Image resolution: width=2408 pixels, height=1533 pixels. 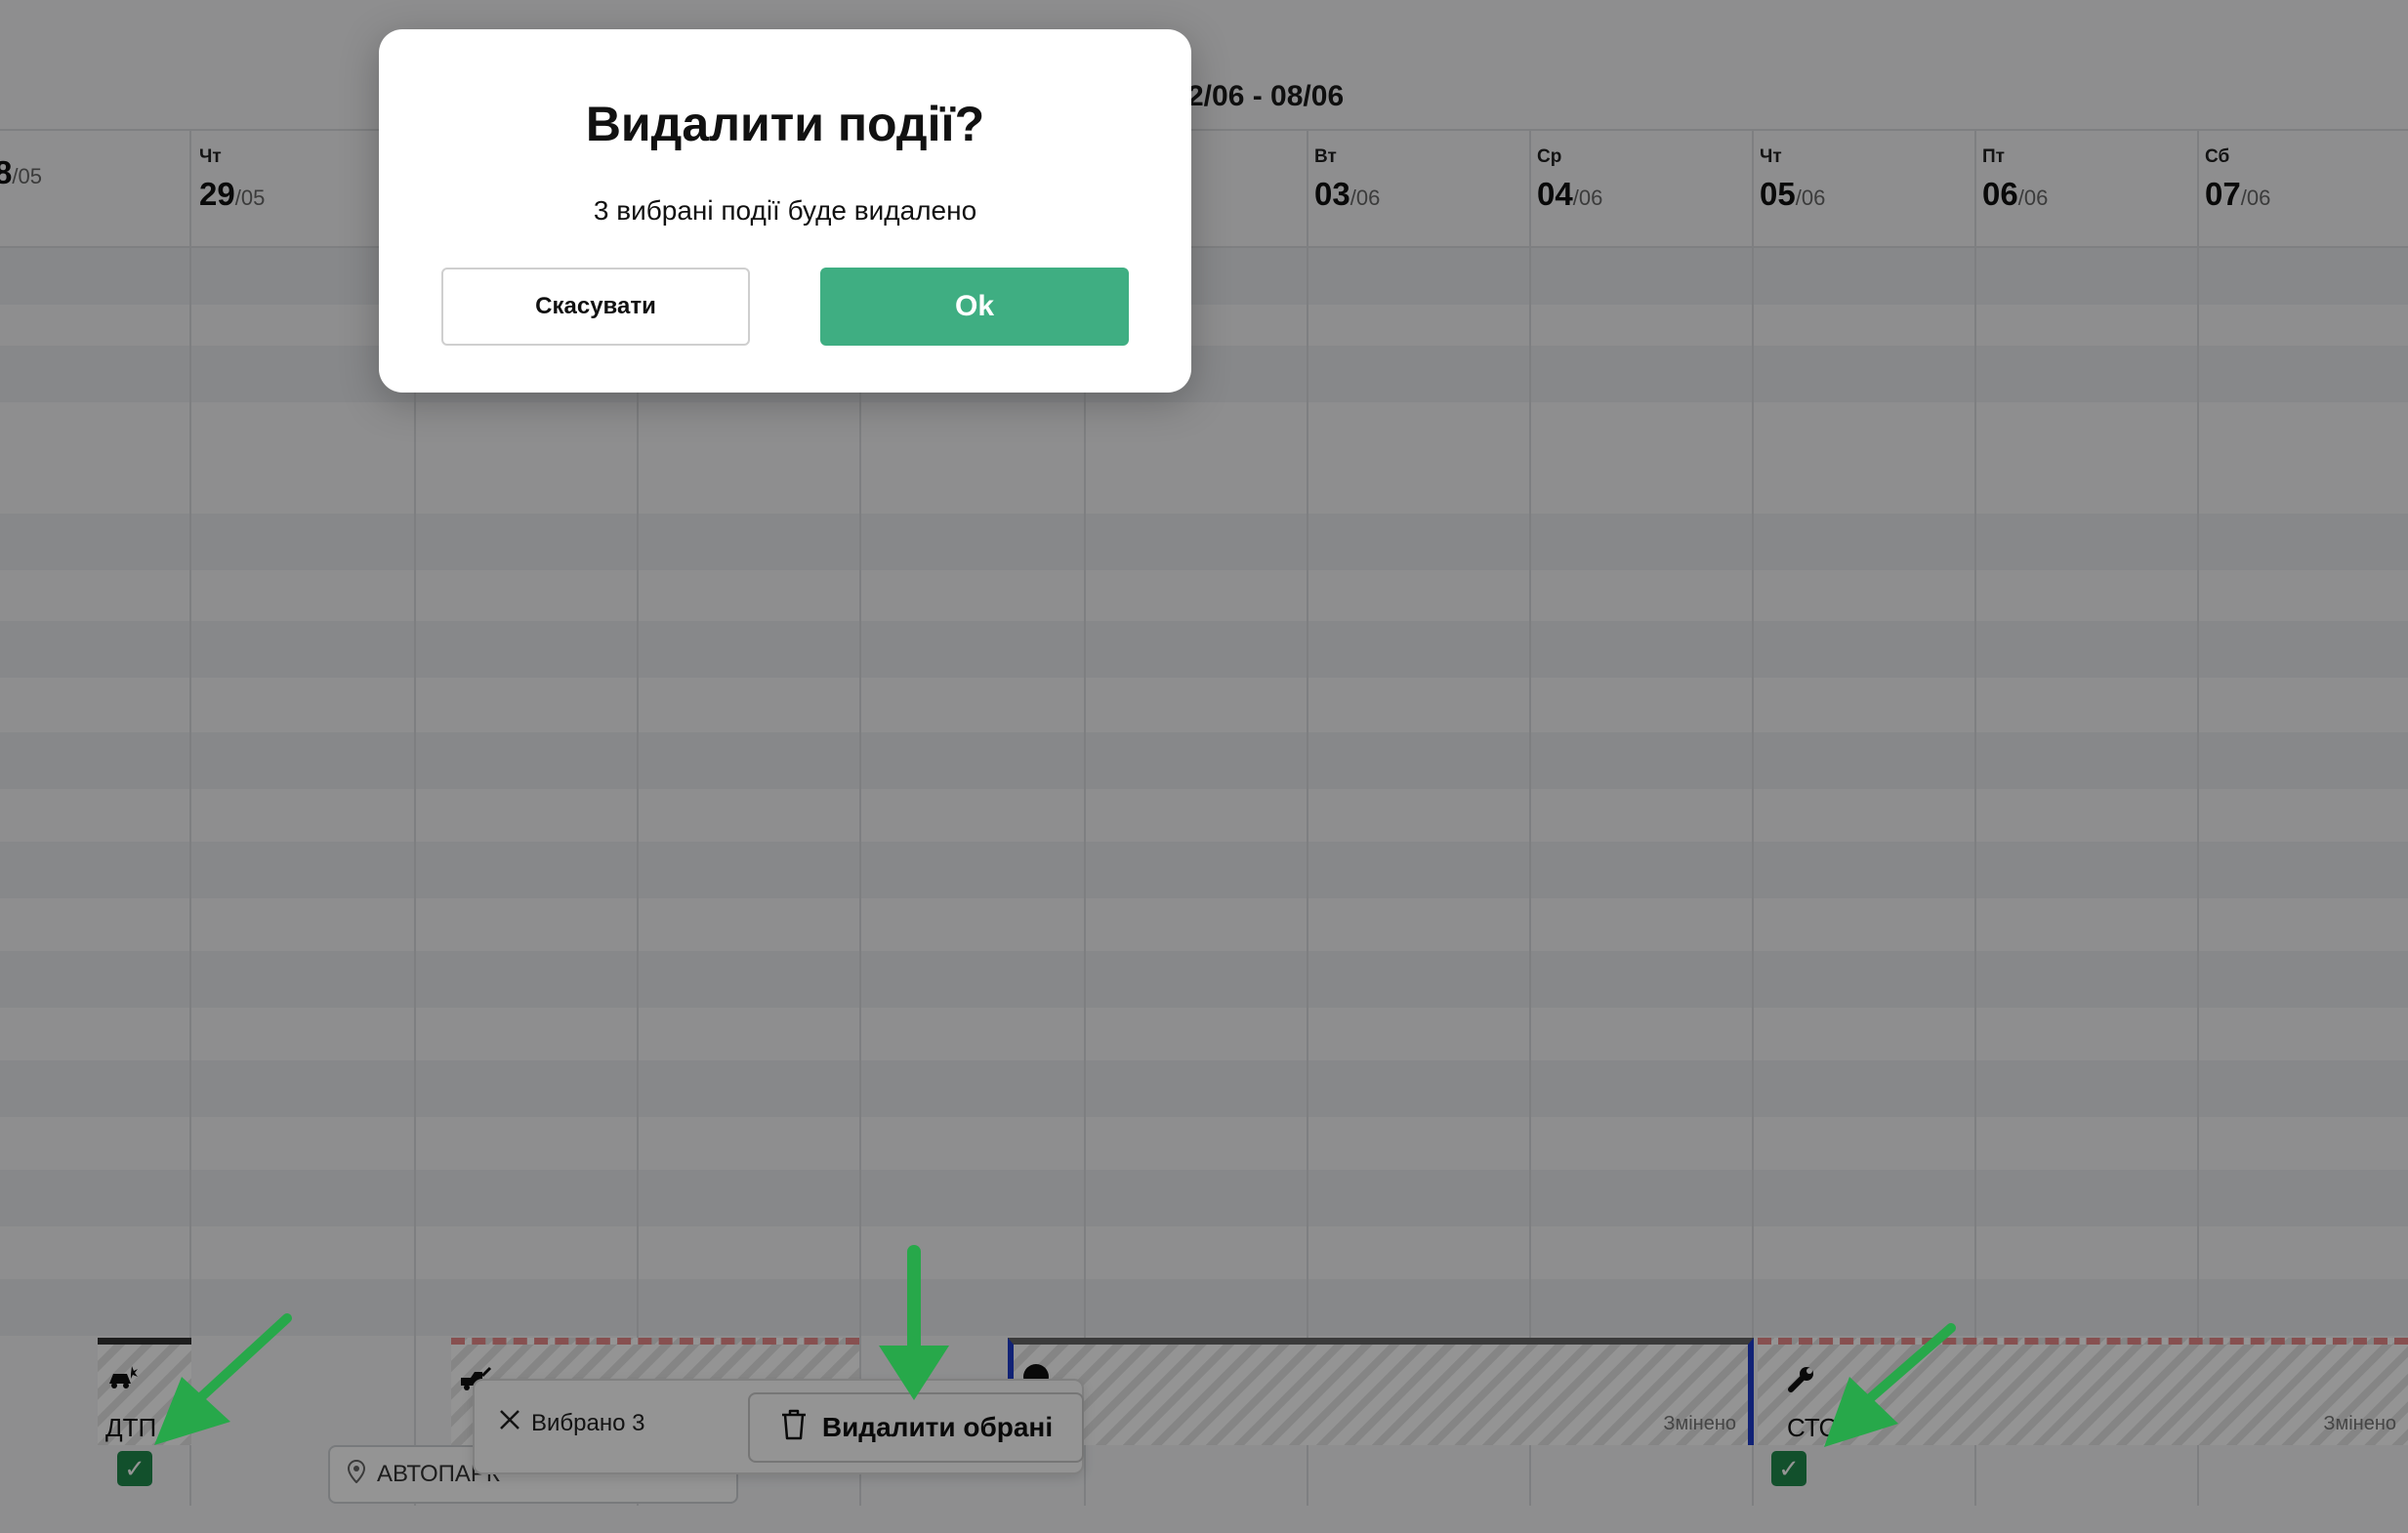 I want to click on ok-button: Ok, so click(x=974, y=307).